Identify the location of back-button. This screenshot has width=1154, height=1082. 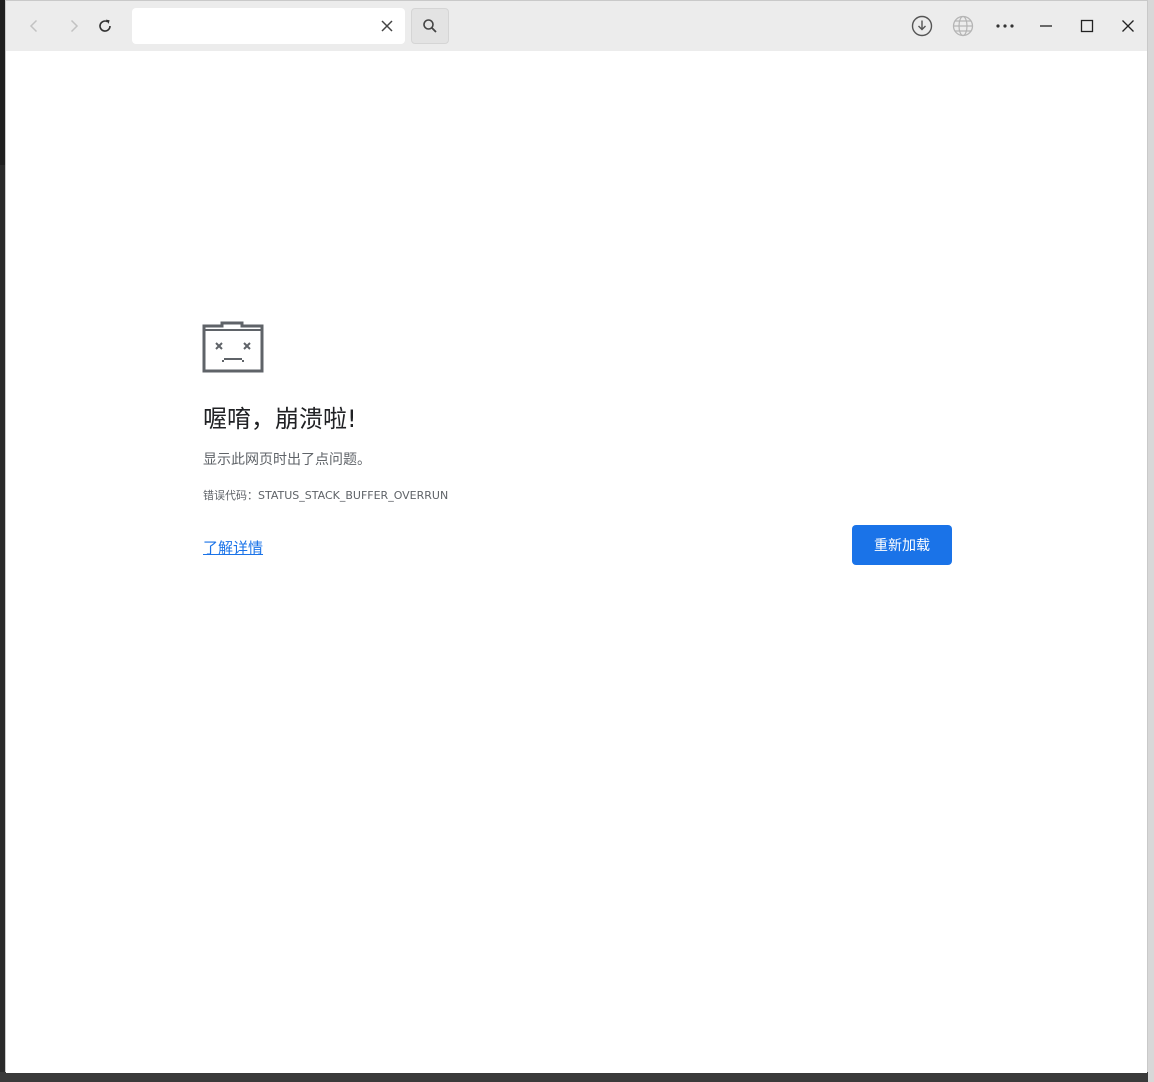
(34, 26).